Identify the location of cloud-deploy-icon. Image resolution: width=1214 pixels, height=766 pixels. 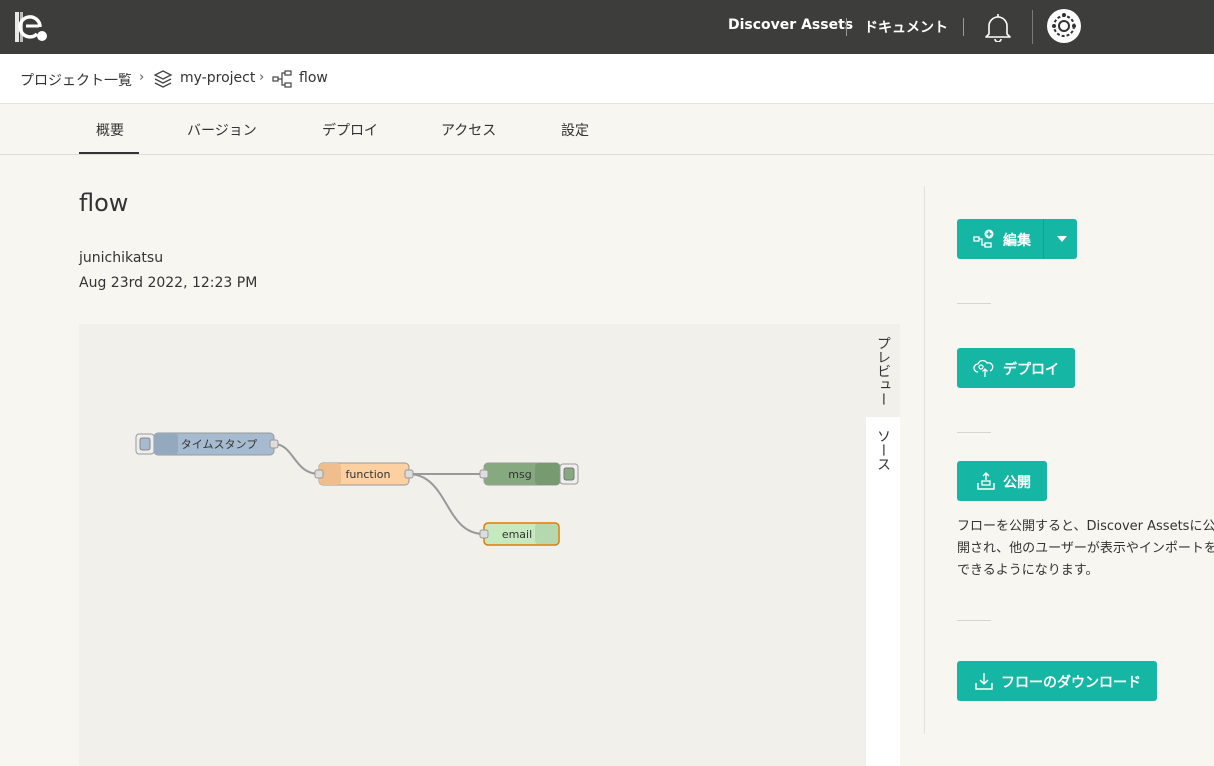
(983, 368).